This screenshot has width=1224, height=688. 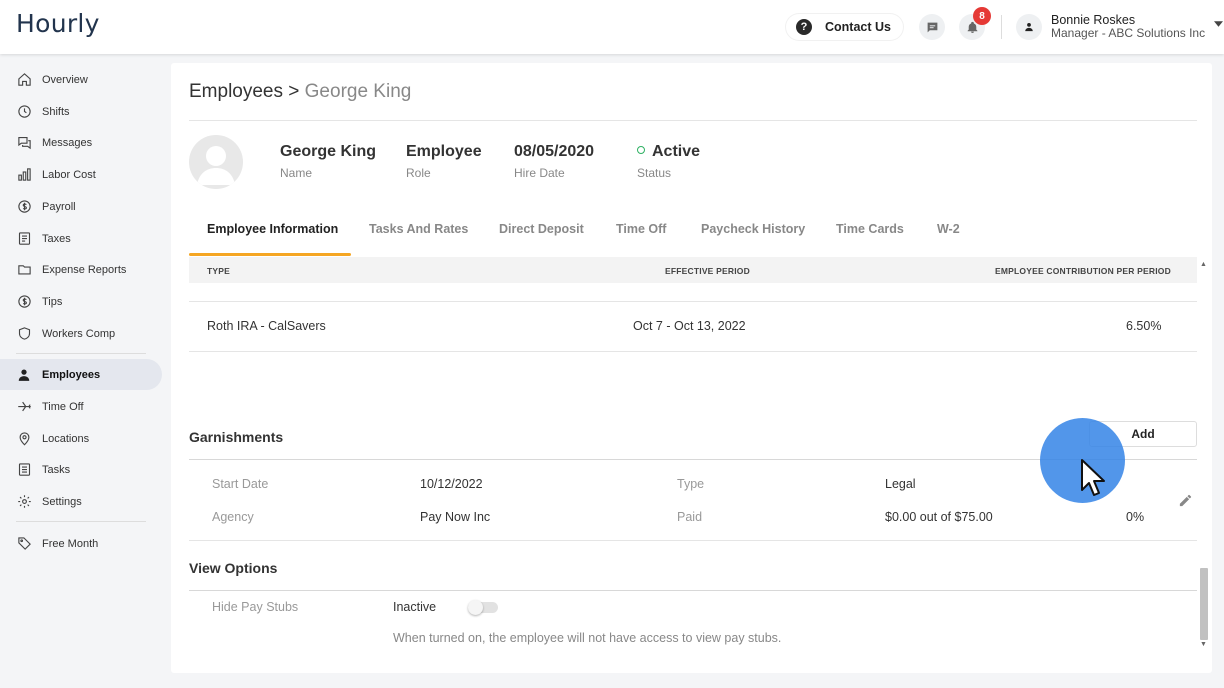 What do you see at coordinates (24, 407) in the screenshot?
I see `plane-icon` at bounding box center [24, 407].